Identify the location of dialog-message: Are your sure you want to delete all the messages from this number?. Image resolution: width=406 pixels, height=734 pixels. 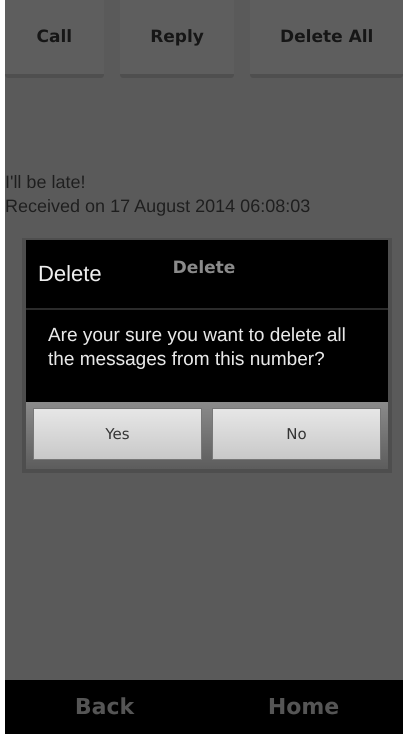
(207, 356).